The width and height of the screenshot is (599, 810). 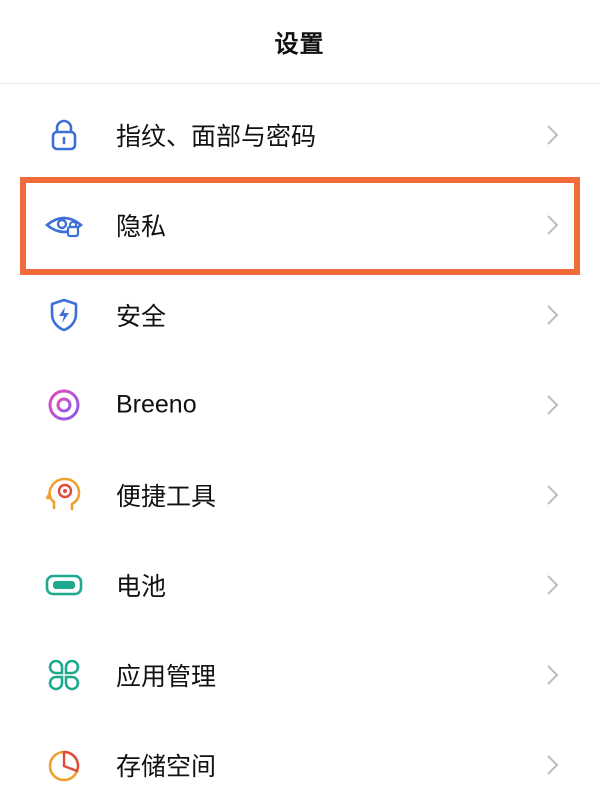 I want to click on breeno-ring-icon, so click(x=64, y=405).